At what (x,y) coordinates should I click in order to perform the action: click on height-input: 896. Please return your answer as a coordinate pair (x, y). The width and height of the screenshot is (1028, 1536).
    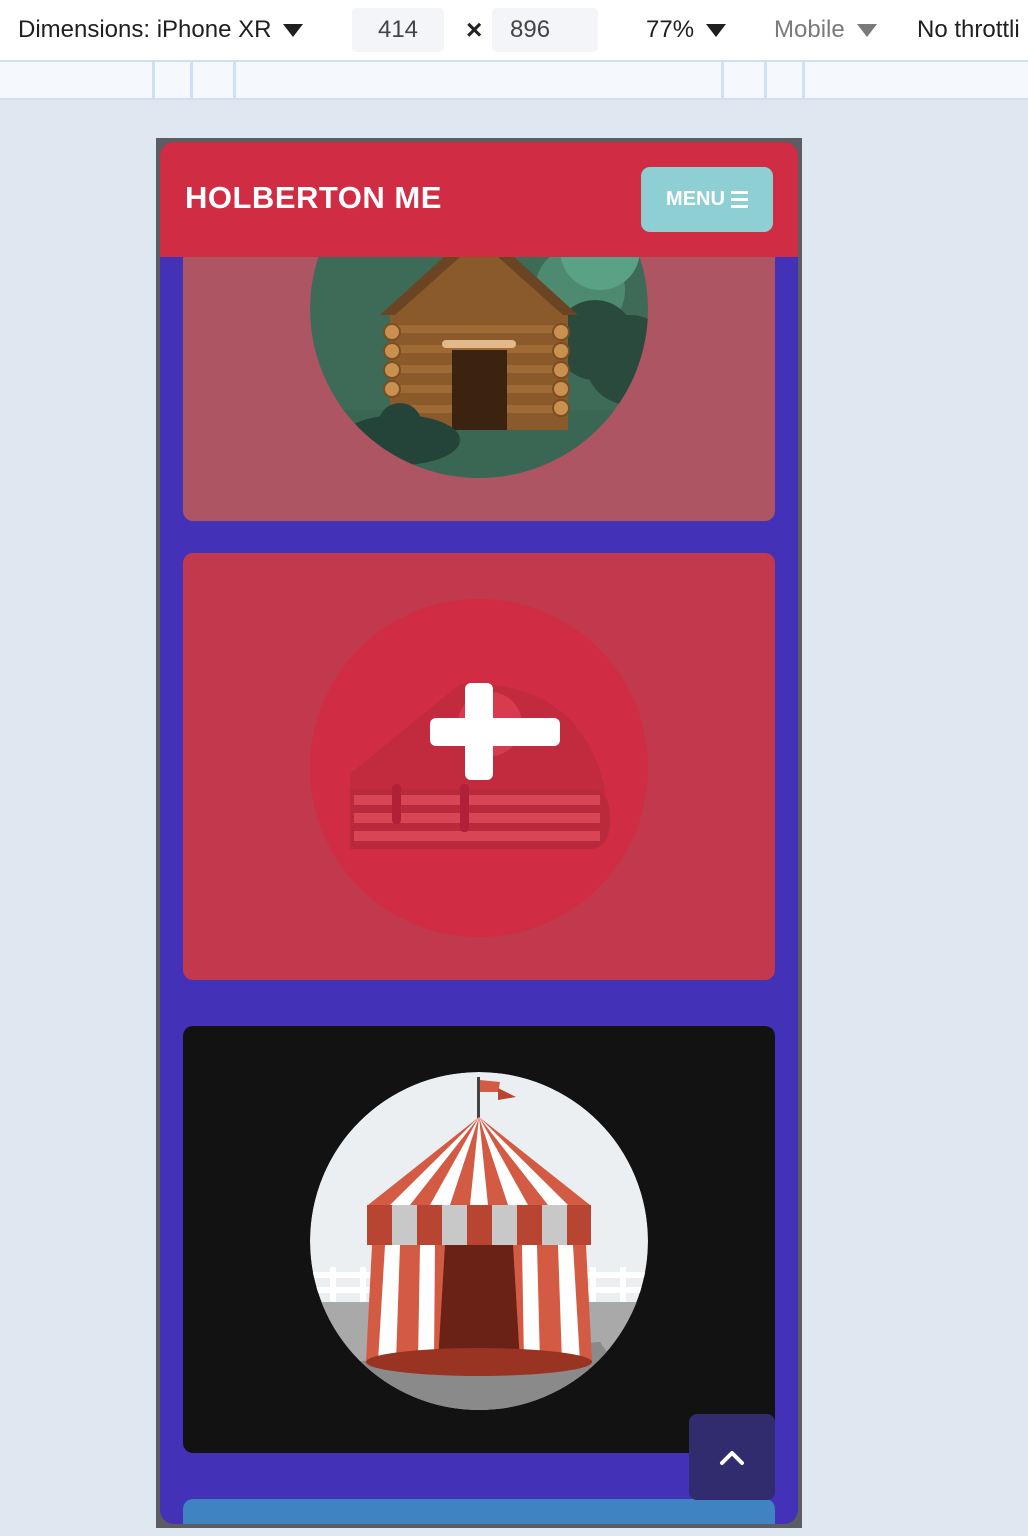
    Looking at the image, I should click on (545, 30).